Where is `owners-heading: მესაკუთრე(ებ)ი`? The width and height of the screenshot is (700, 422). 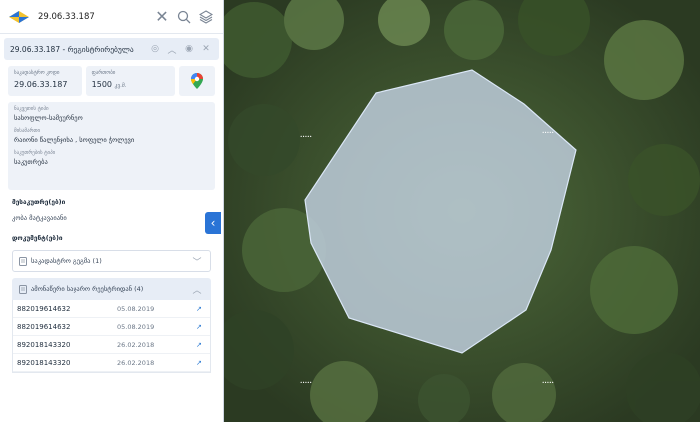
owners-heading: მესაკუთრე(ებ)ი is located at coordinates (39, 202).